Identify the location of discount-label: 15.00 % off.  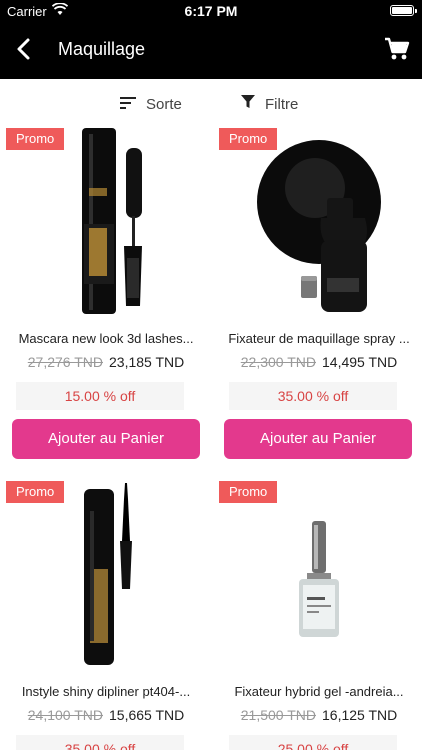
(100, 396).